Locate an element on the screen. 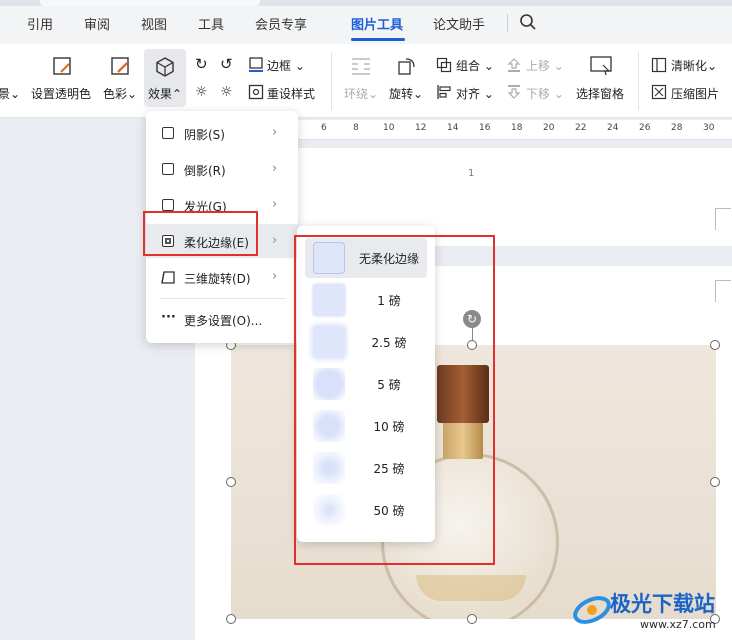 Image resolution: width=732 pixels, height=640 pixels. glow-icon is located at coordinates (168, 205).